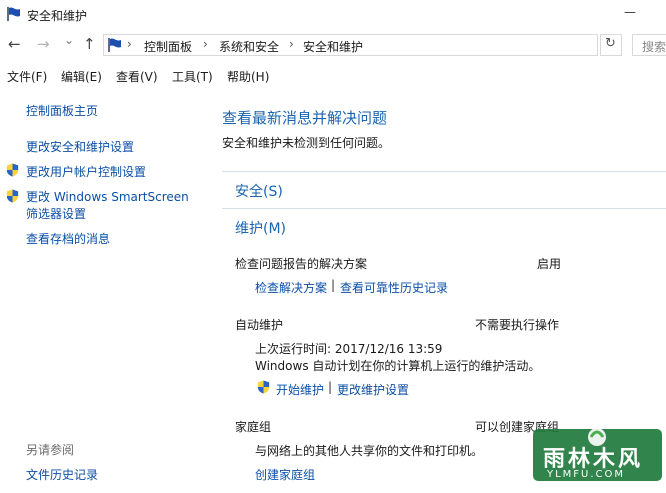 Image resolution: width=666 pixels, height=493 pixels. I want to click on auto-maintenance-label: 自动维护, so click(259, 325).